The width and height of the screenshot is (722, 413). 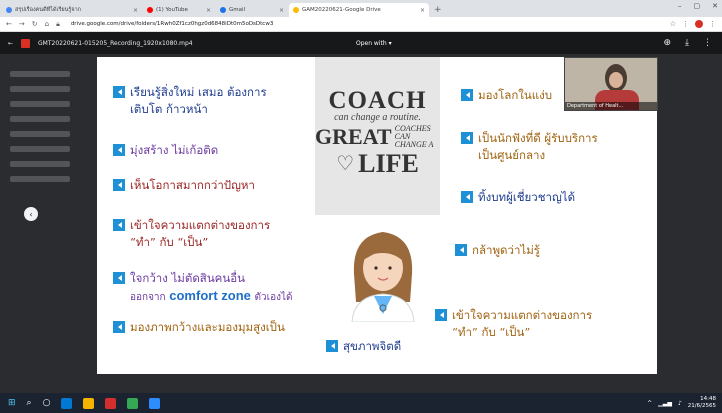 I want to click on tab-label: GAM20220621-Google Drive, so click(x=341, y=10).